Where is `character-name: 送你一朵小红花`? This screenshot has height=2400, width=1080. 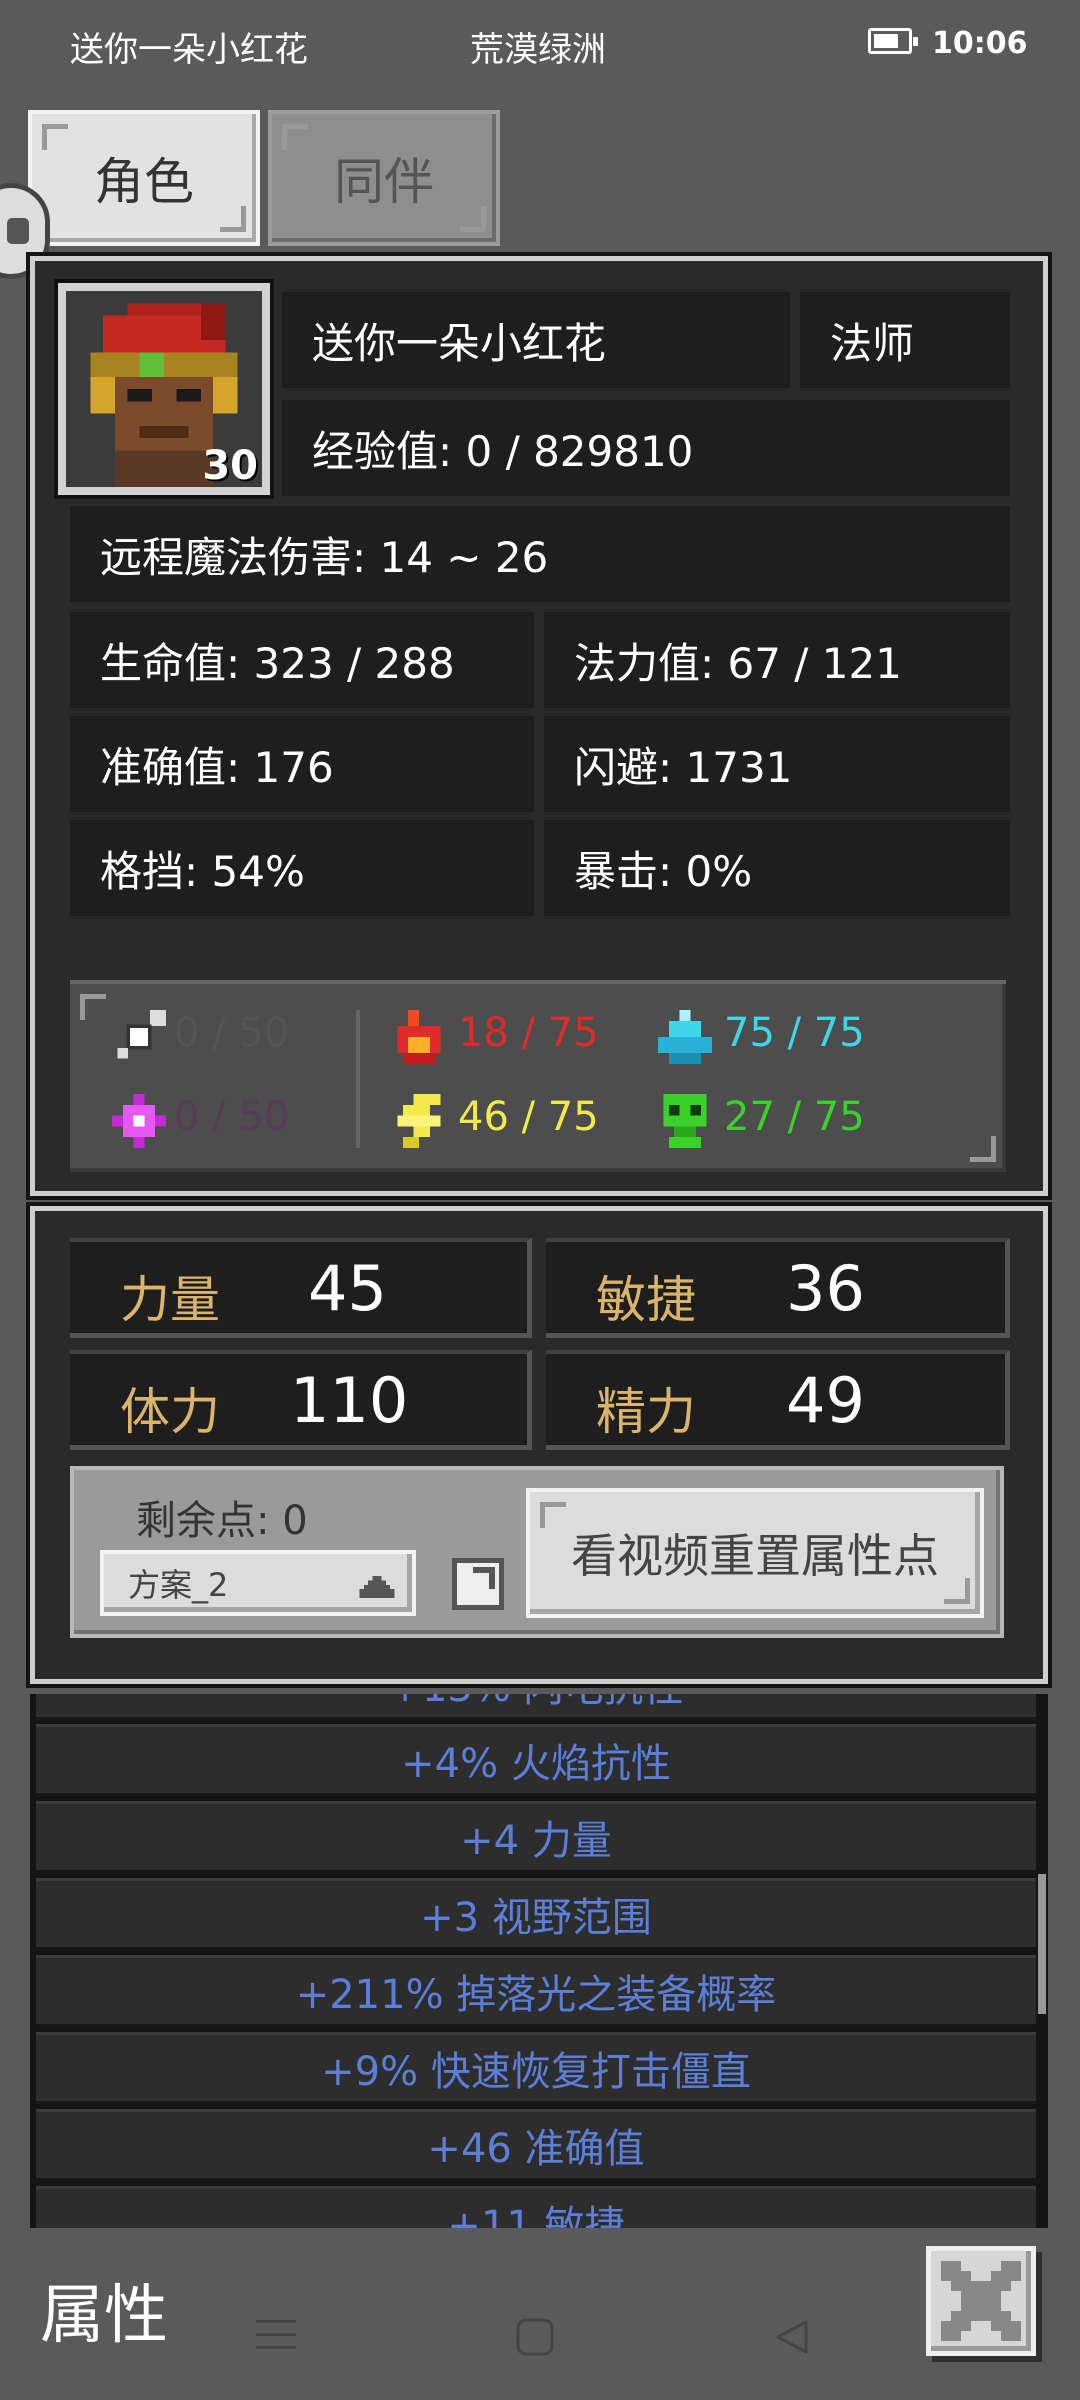 character-name: 送你一朵小红花 is located at coordinates (536, 340).